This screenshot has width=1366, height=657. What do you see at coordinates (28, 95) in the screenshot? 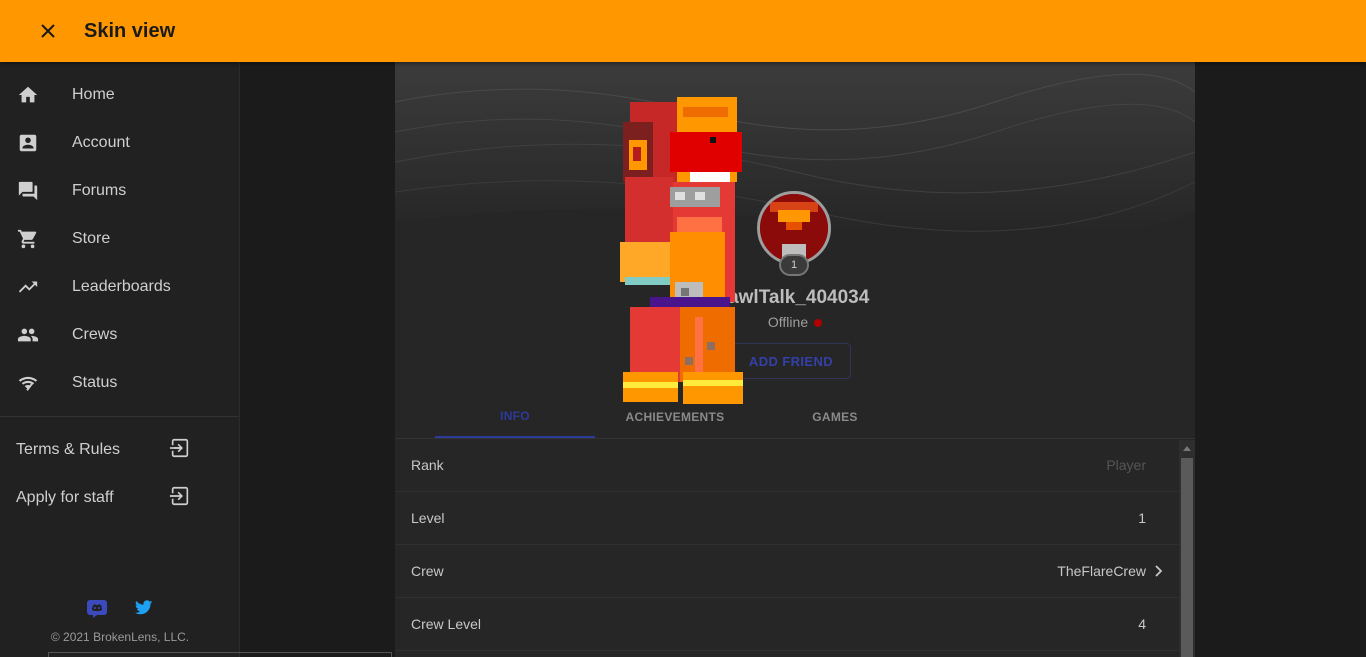
I see `home-icon` at bounding box center [28, 95].